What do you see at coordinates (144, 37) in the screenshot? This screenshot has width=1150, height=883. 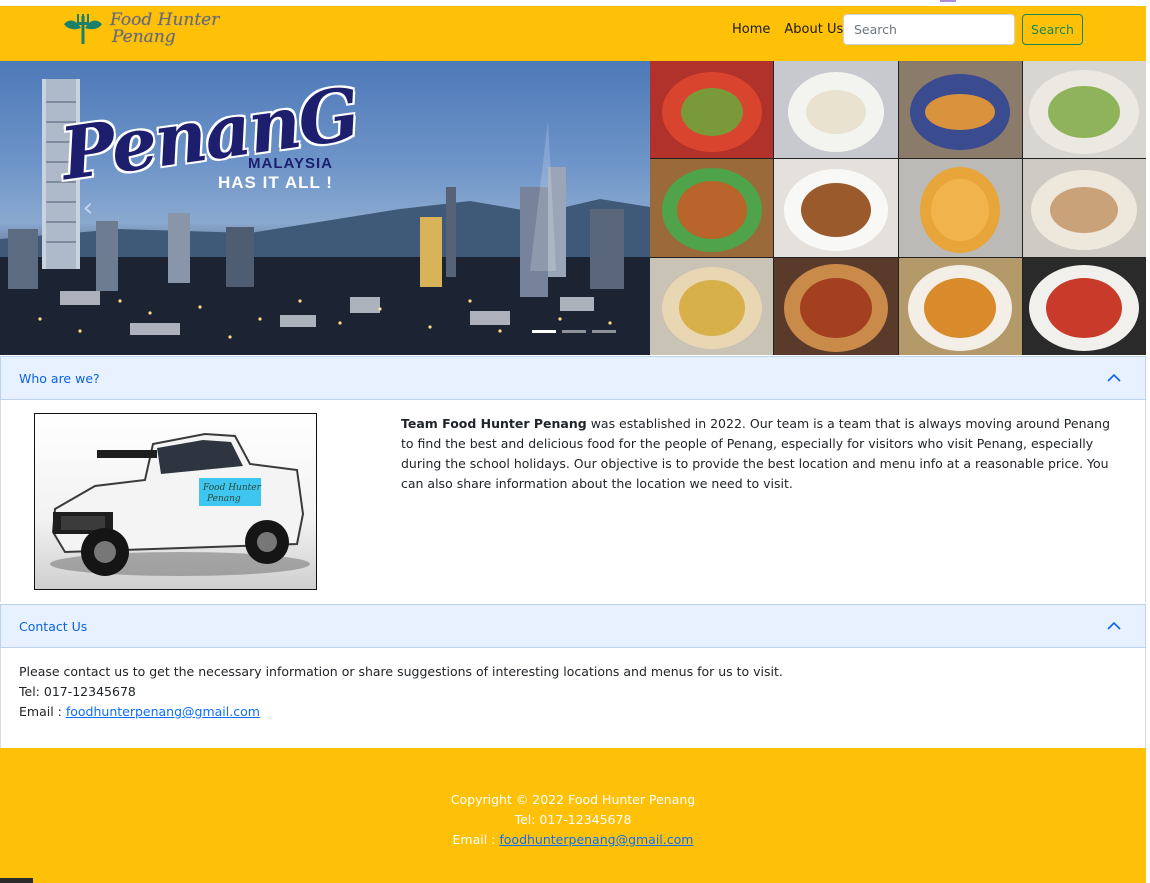 I see `brand-line2: Penang` at bounding box center [144, 37].